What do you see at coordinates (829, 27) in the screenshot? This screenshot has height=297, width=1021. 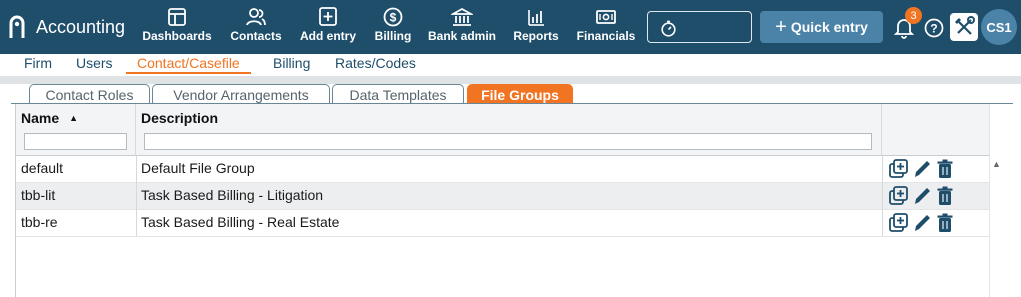 I see `quick-entry-label: Quick entry` at bounding box center [829, 27].